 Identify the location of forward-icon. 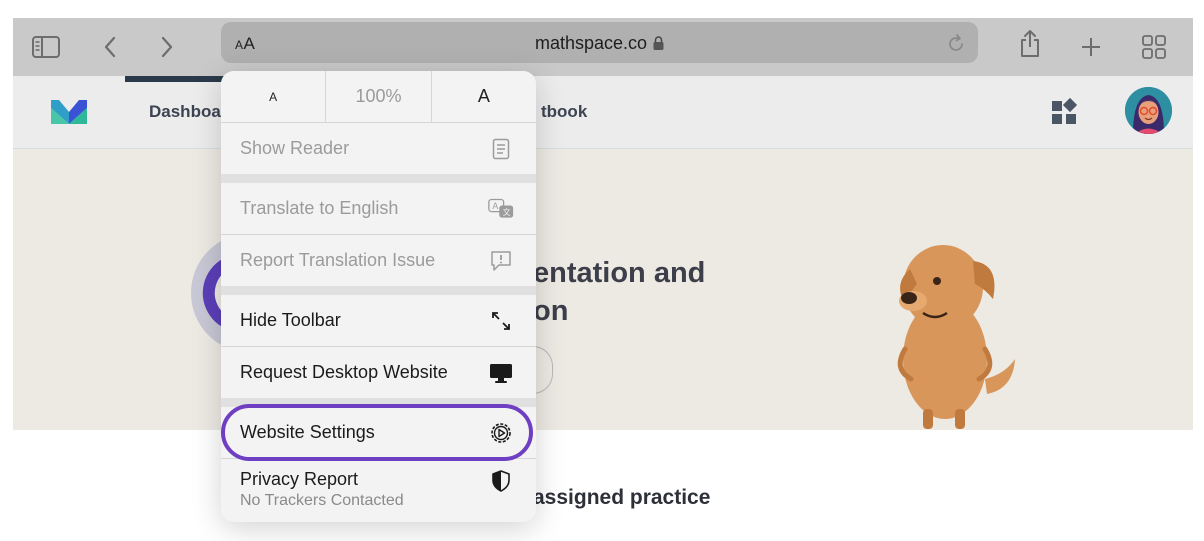
(167, 47).